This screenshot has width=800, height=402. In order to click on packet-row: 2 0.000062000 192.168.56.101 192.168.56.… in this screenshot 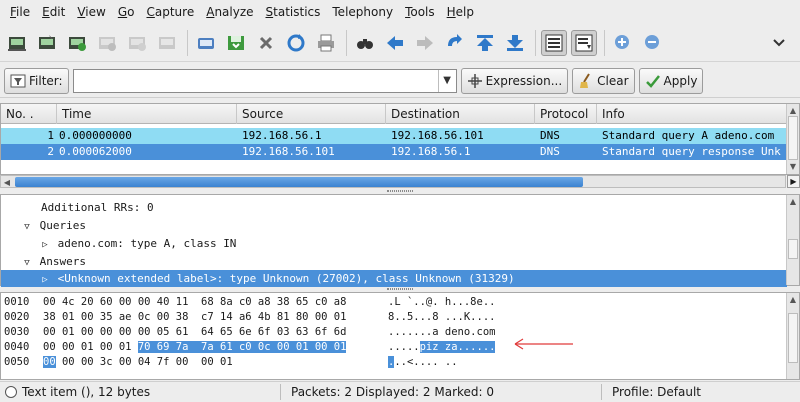, I will do `click(394, 152)`.